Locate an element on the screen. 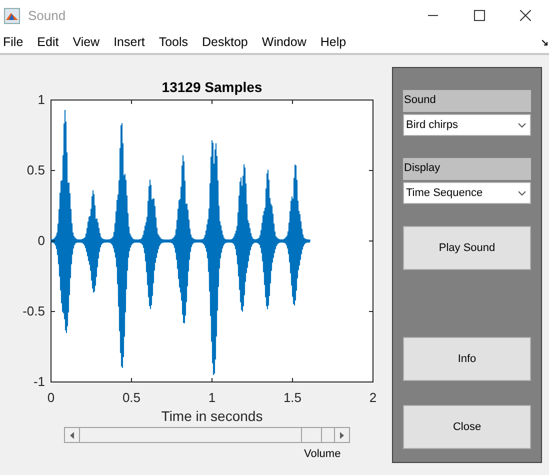 This screenshot has height=475, width=549. maximize-icon is located at coordinates (479, 15).